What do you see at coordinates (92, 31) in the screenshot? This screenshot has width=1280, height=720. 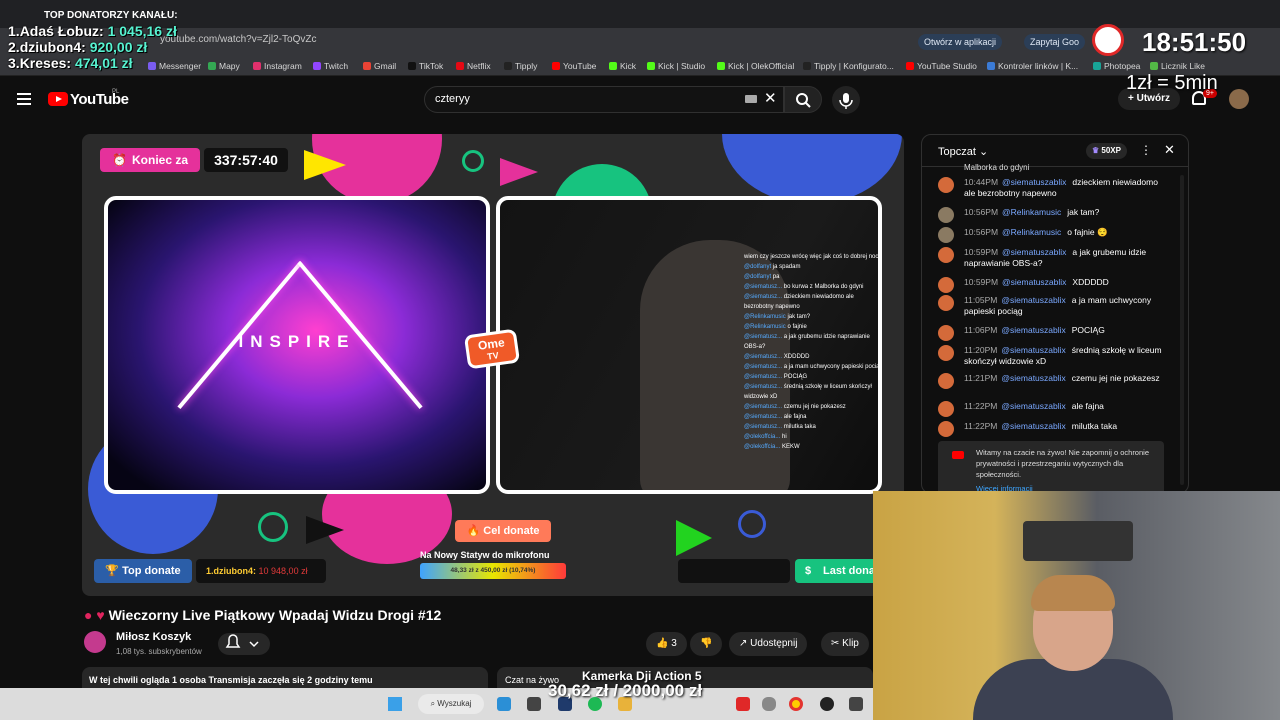 I see `donor-row: 1.Adaś Łobuz: 1 045,16 zł` at bounding box center [92, 31].